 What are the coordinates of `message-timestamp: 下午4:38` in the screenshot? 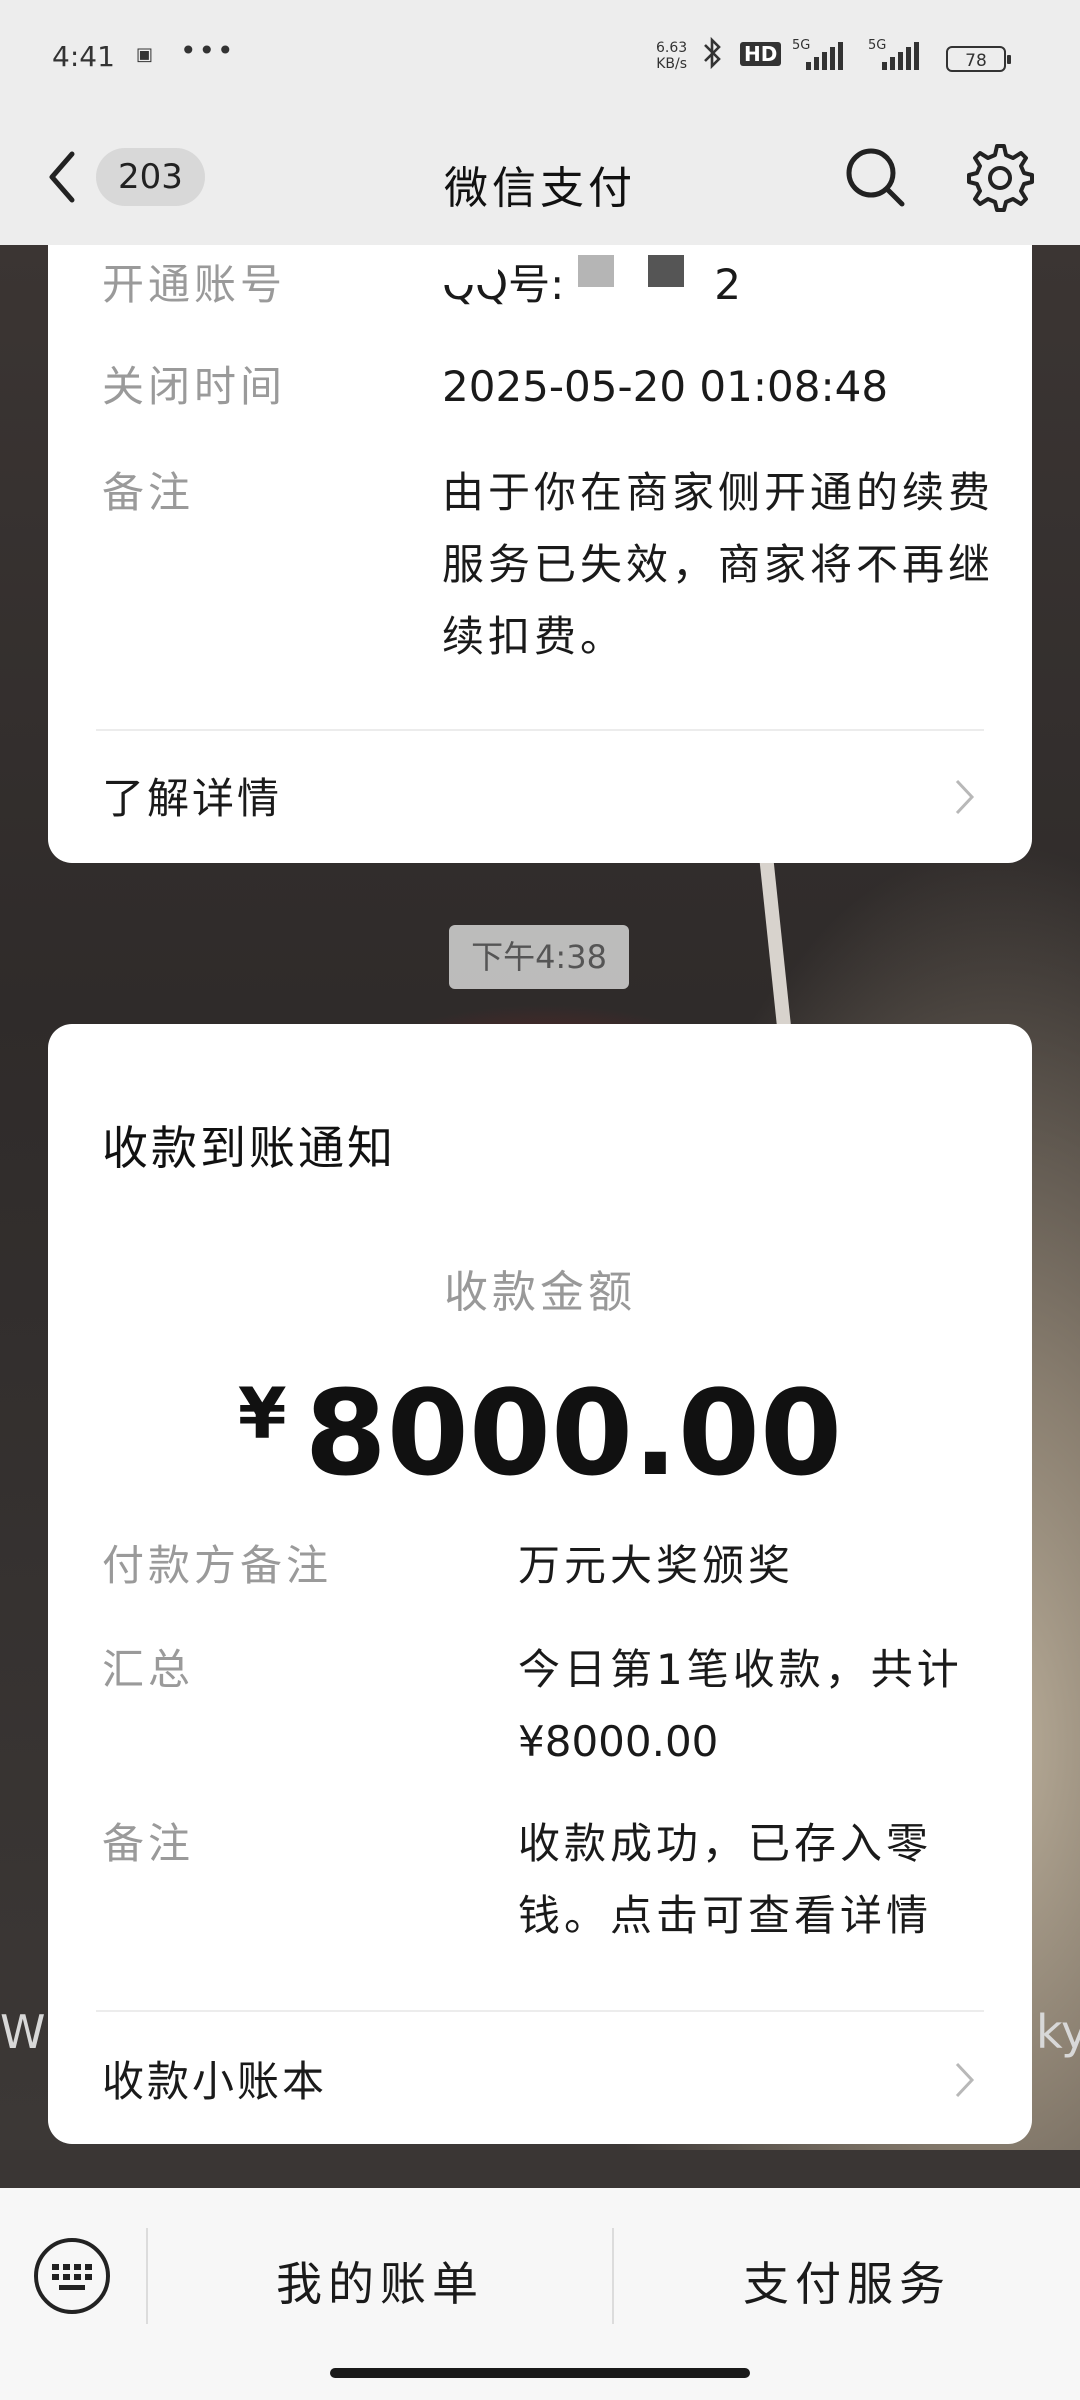 It's located at (539, 957).